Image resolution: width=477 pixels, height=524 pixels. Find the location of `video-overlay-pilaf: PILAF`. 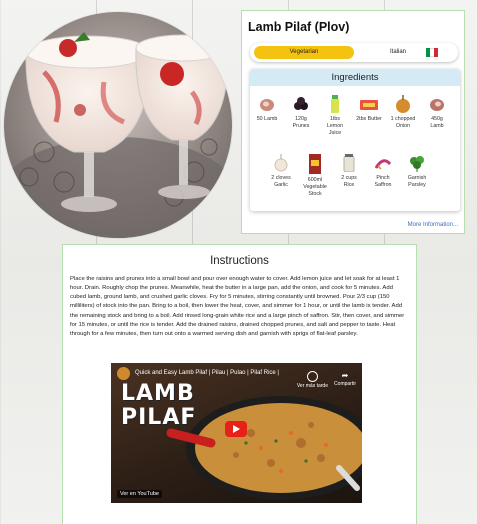

video-overlay-pilaf: PILAF is located at coordinates (159, 417).